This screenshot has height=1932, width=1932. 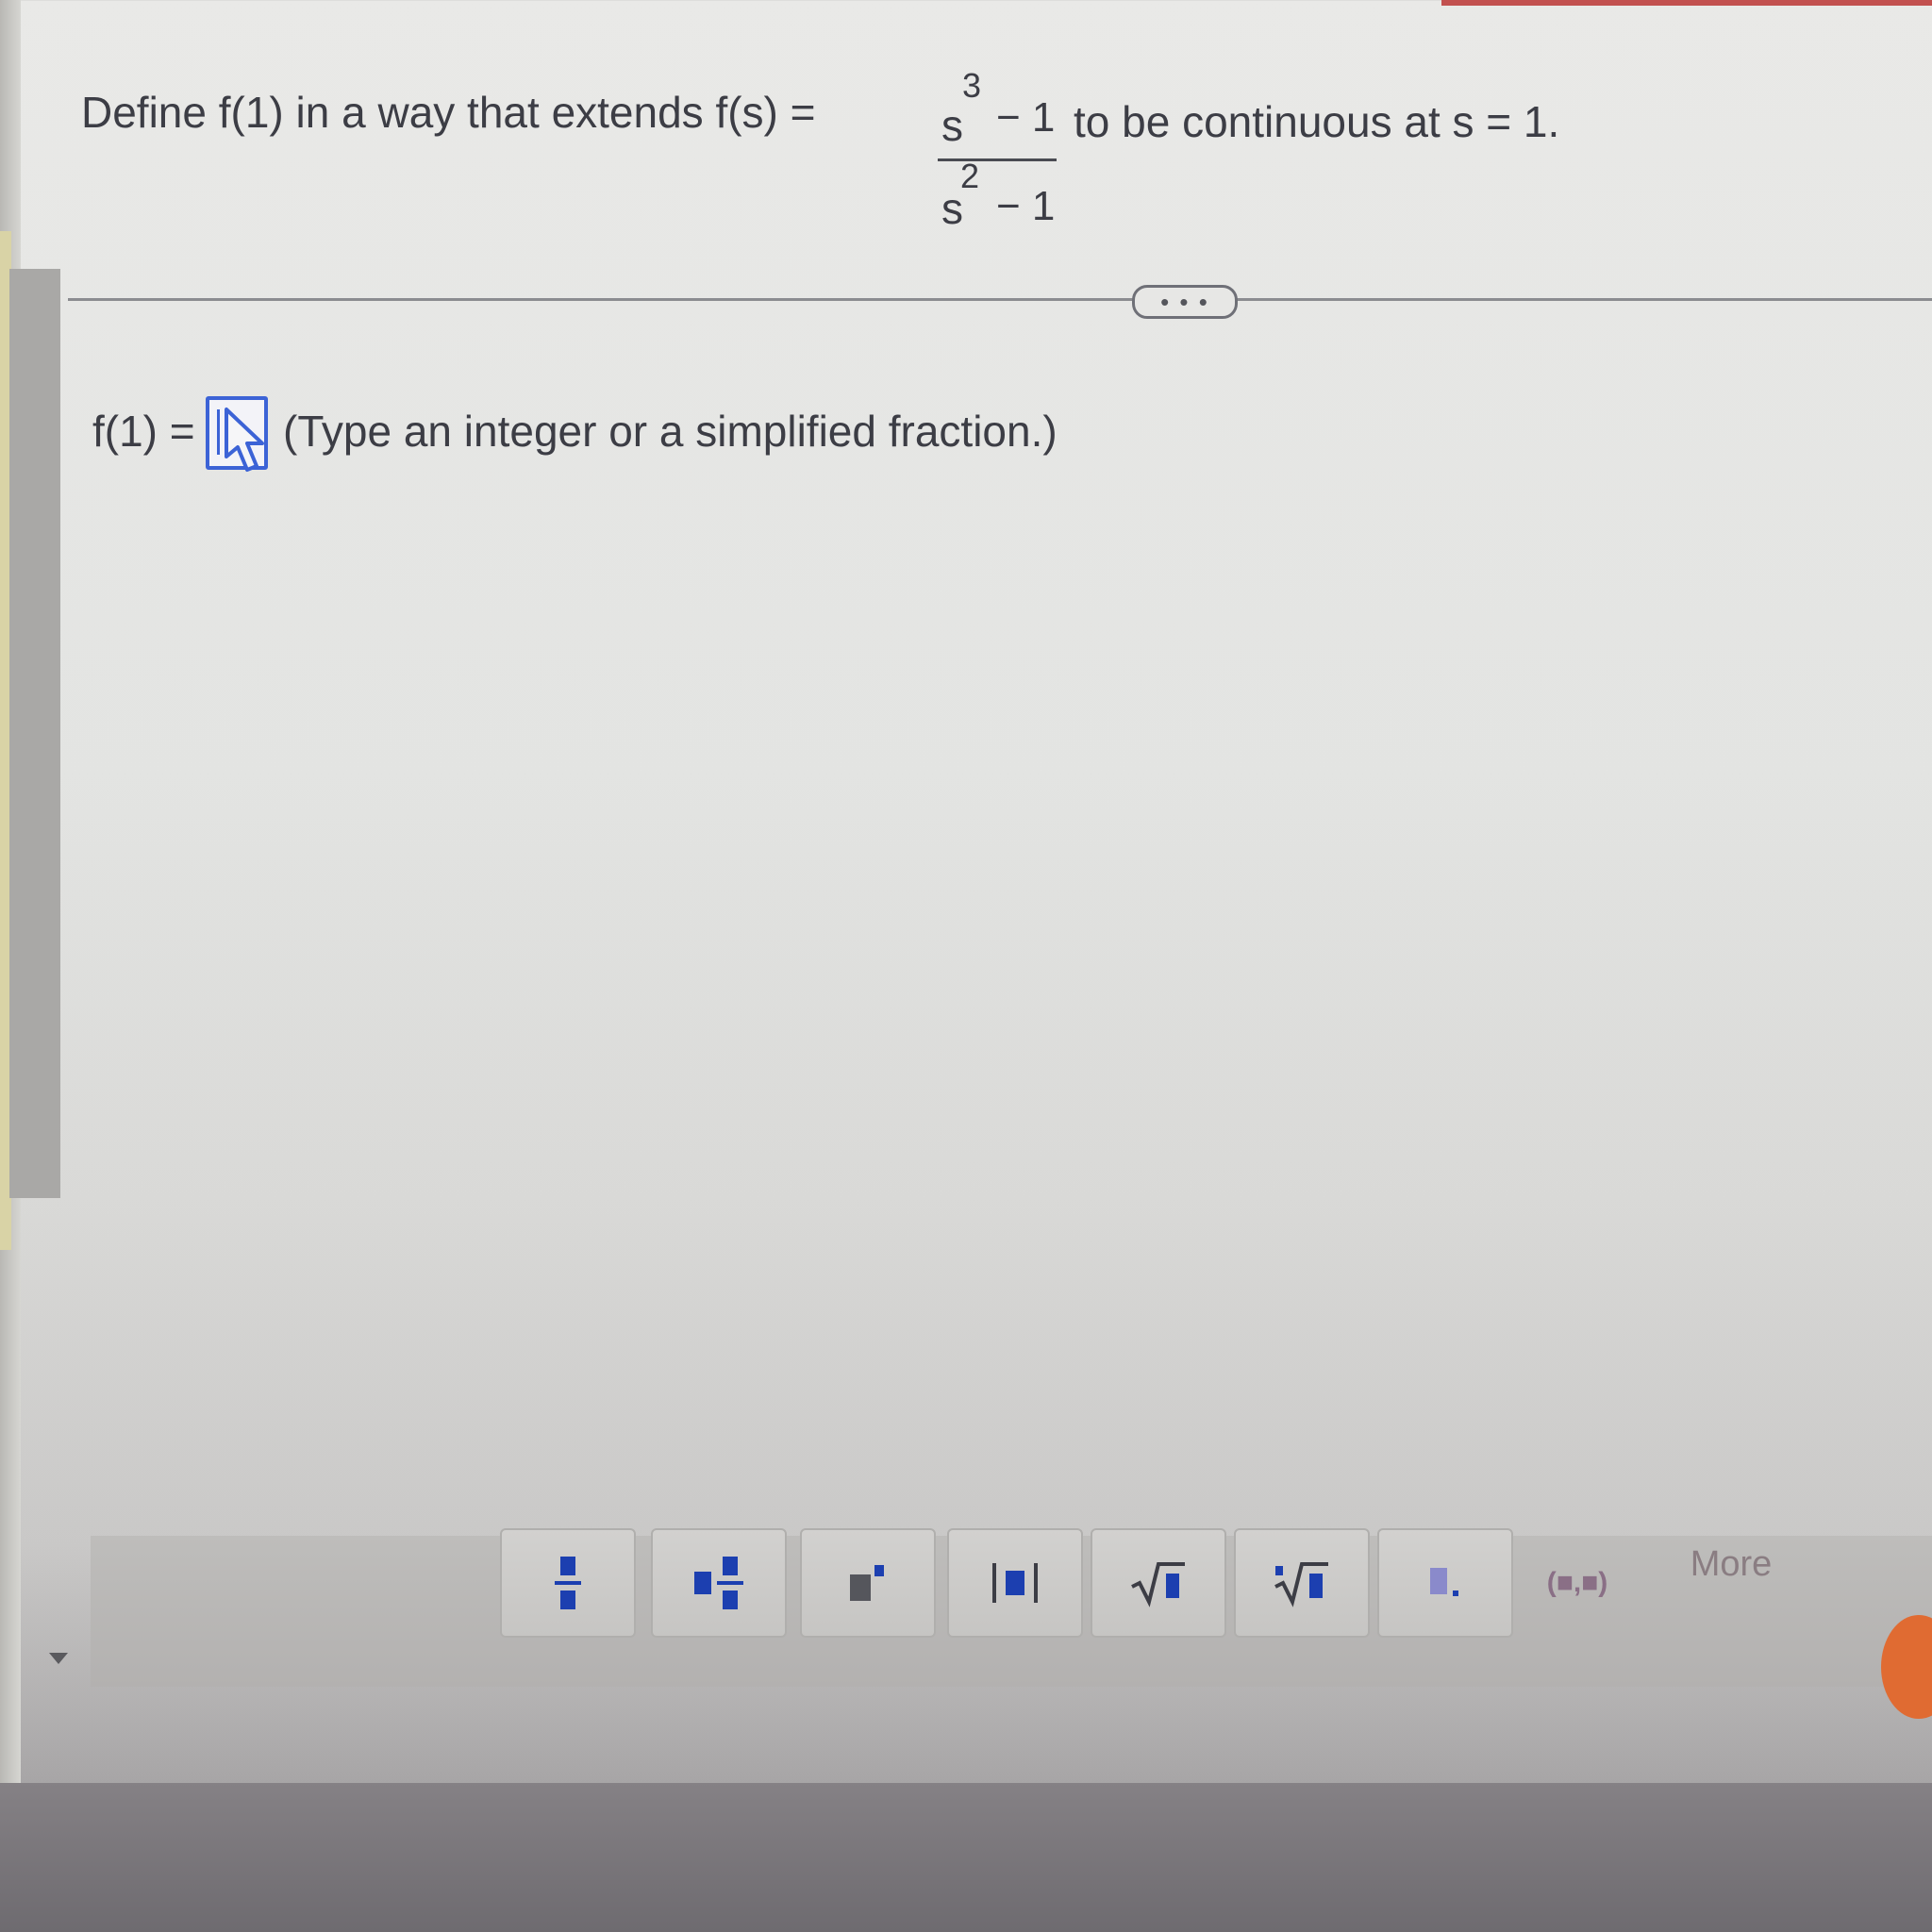 I want to click on left-scrollbar, so click(x=35, y=734).